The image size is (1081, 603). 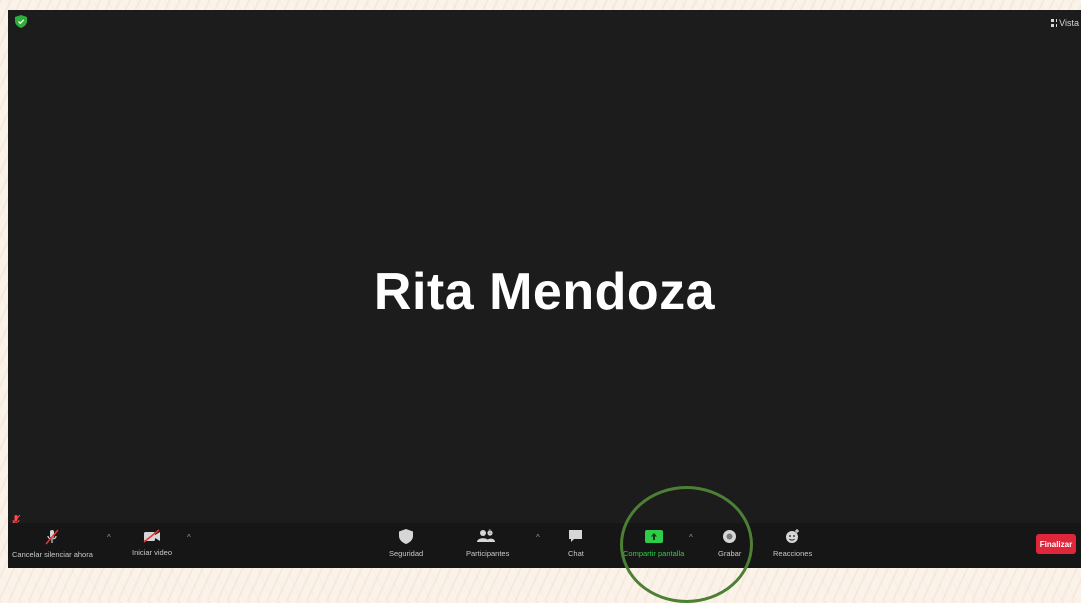 What do you see at coordinates (730, 553) in the screenshot?
I see `record-label: Grabar` at bounding box center [730, 553].